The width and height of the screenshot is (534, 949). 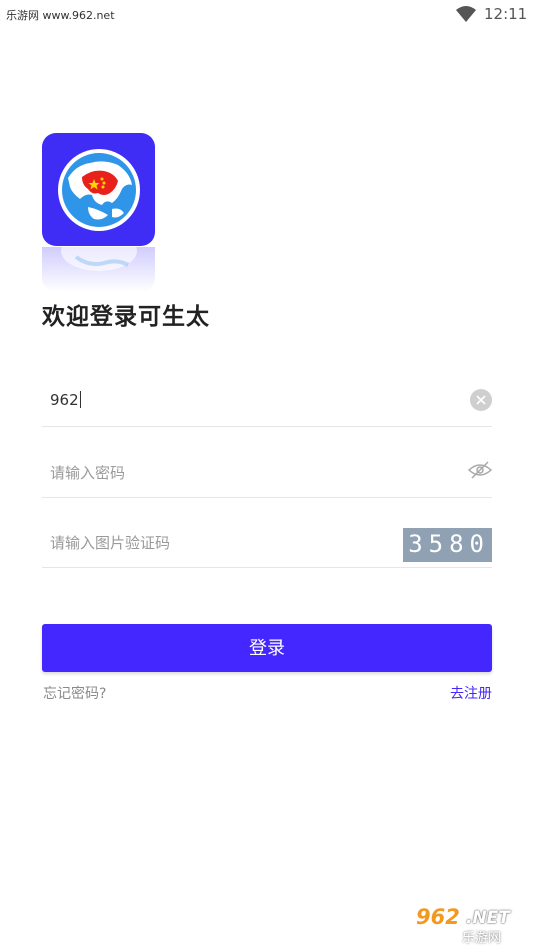 I want to click on globe-icon, so click(x=99, y=190).